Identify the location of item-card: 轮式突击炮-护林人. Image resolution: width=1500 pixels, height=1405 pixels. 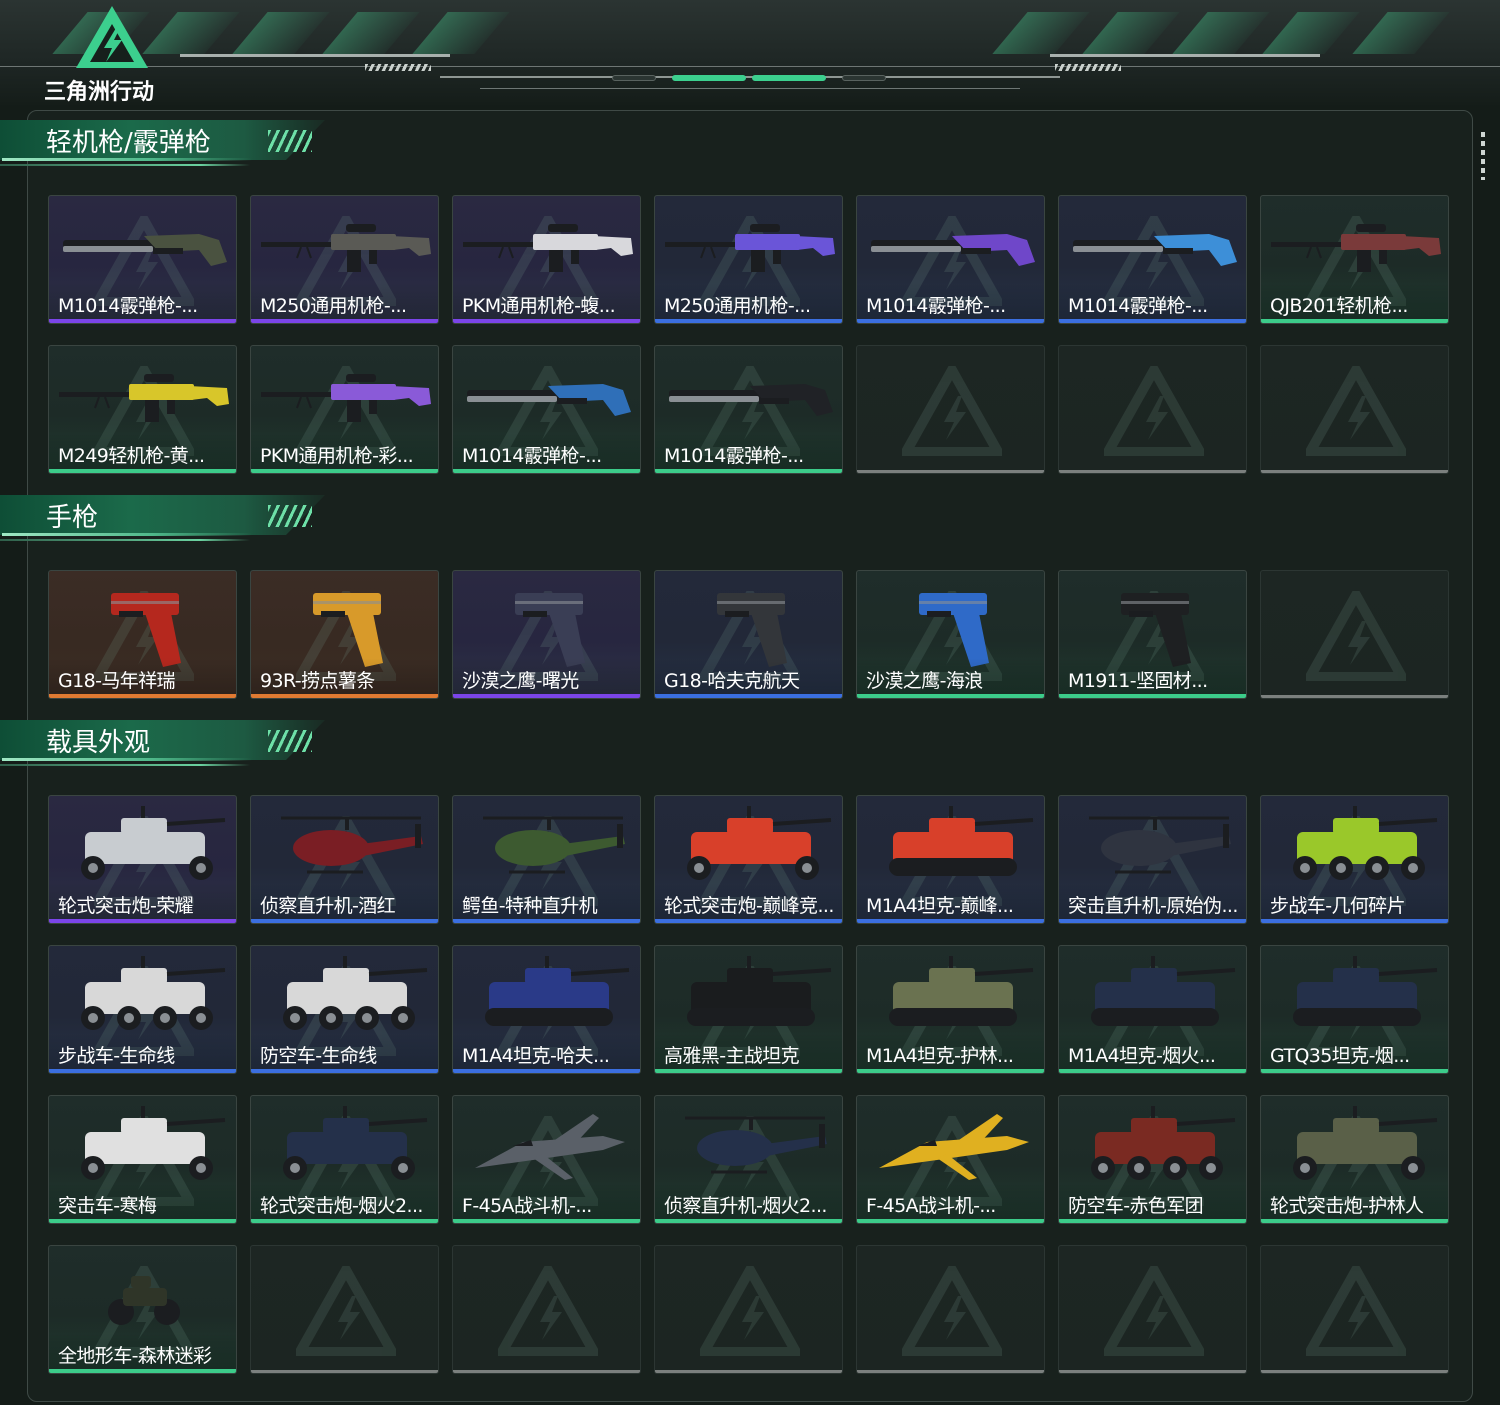
(1354, 1159).